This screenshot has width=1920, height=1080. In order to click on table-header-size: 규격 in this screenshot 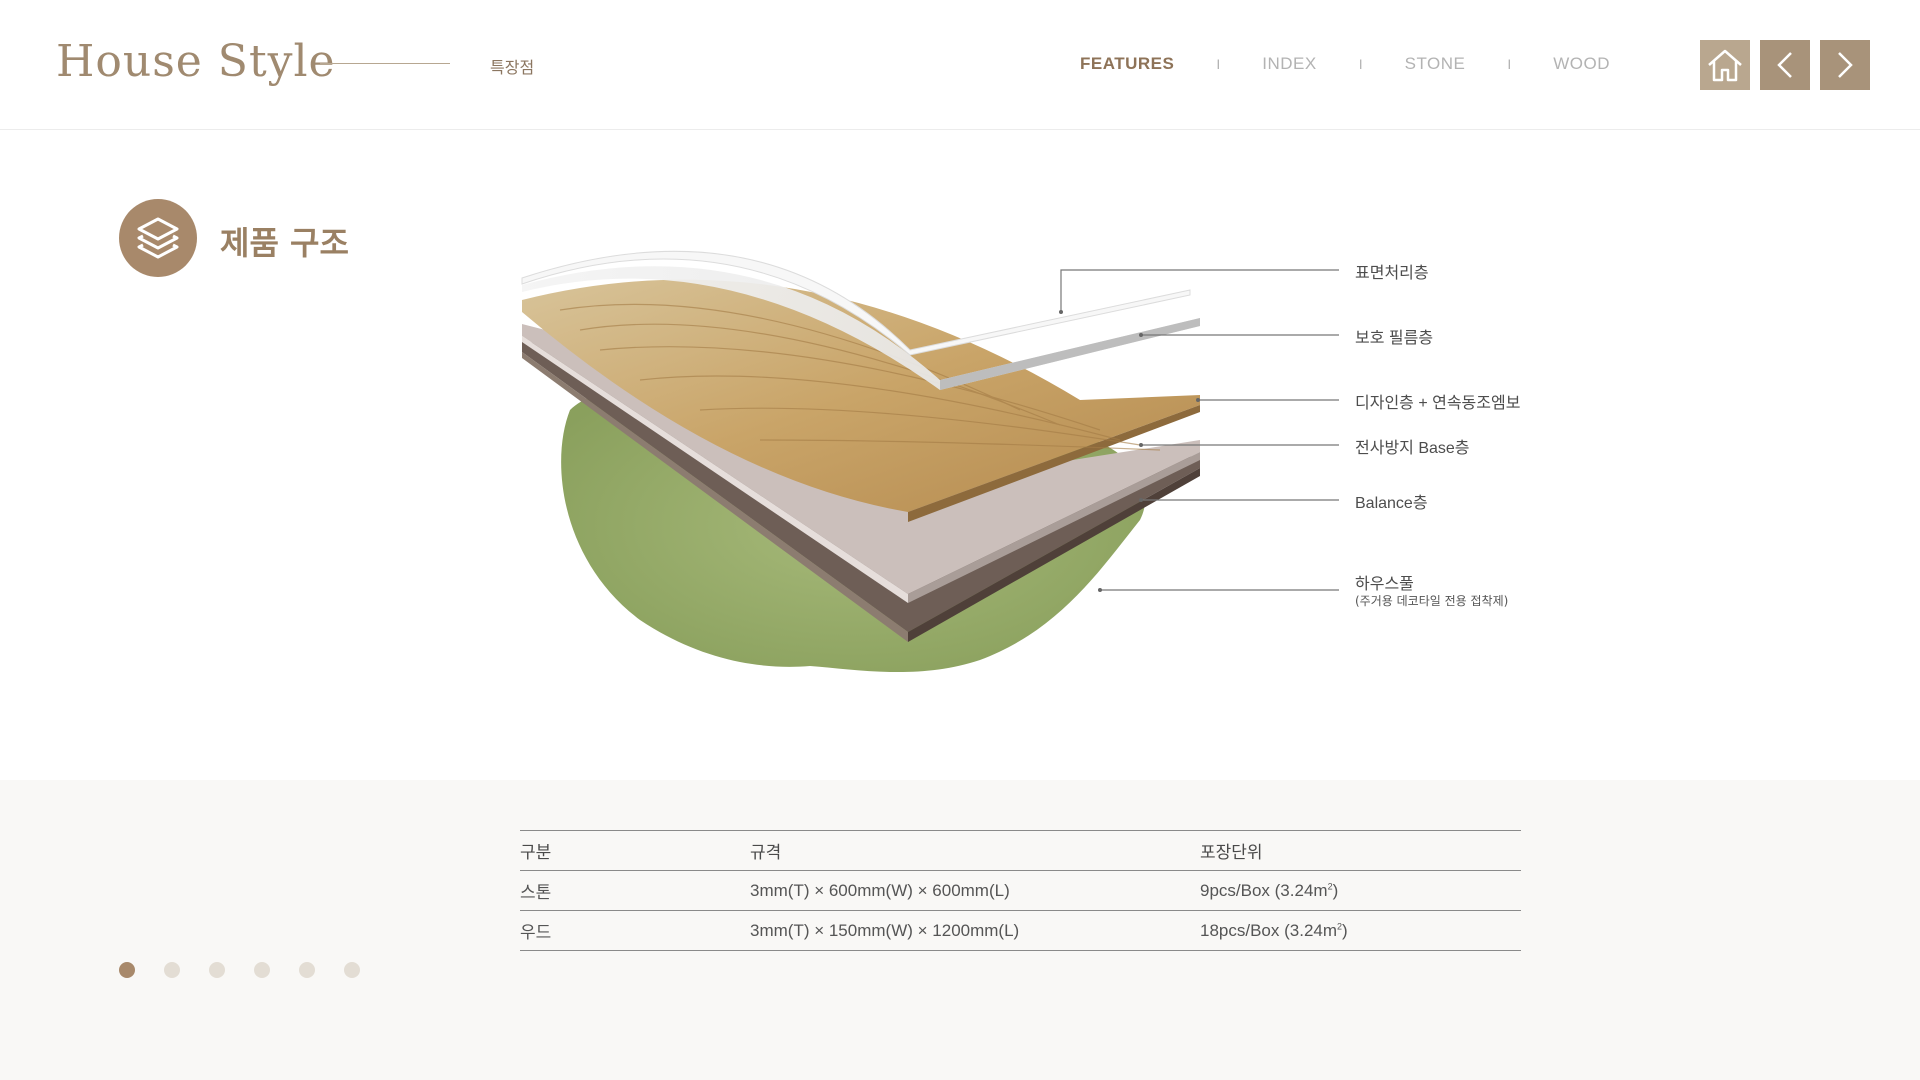, I will do `click(975, 850)`.